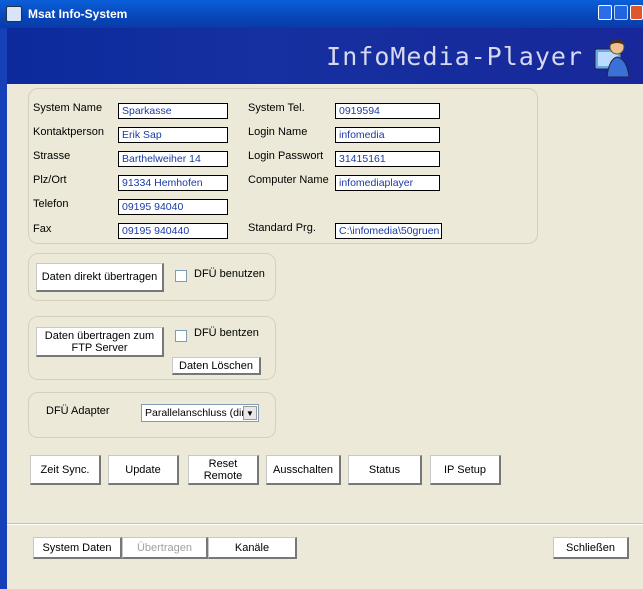 Image resolution: width=643 pixels, height=589 pixels. What do you see at coordinates (173, 159) in the screenshot?
I see `strasse-field: Barthelweiher 14` at bounding box center [173, 159].